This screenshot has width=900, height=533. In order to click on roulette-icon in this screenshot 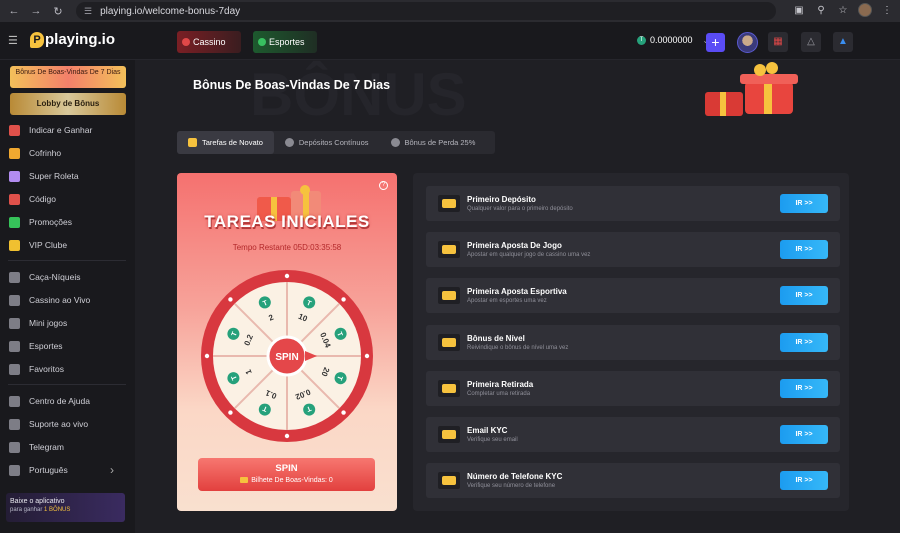, I will do `click(14, 176)`.